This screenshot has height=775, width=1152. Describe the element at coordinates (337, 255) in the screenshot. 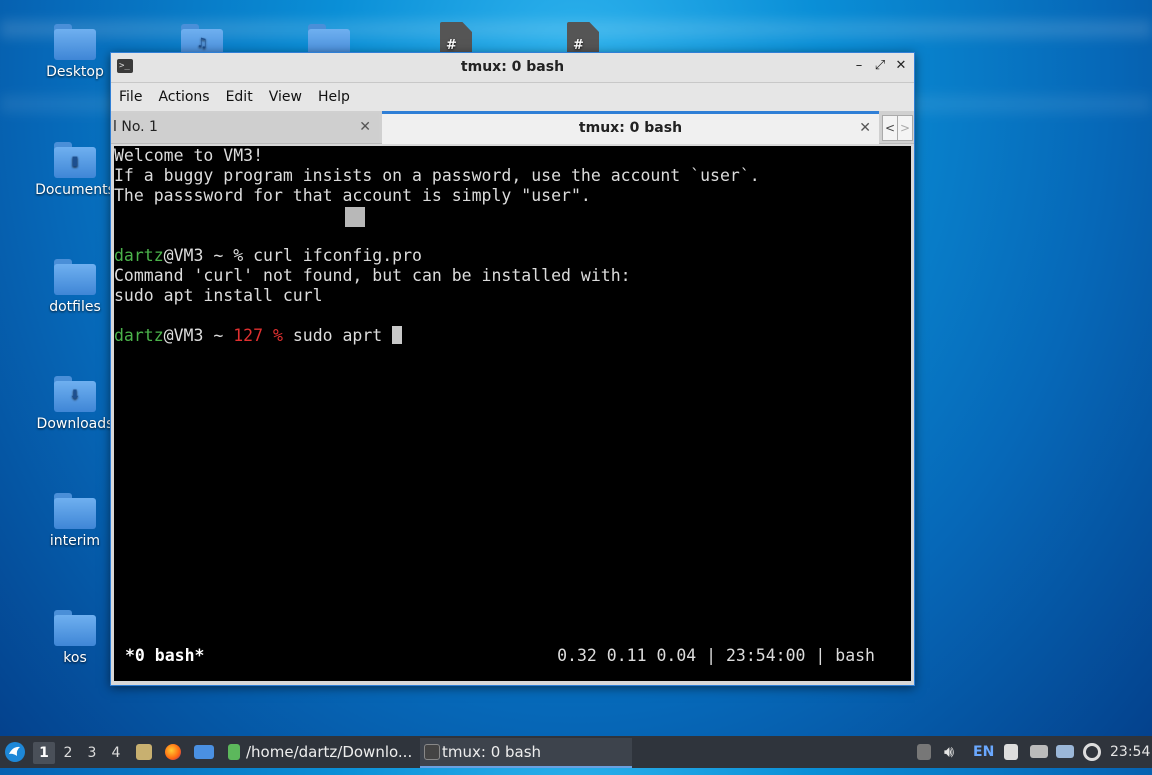

I see `prompt-command: curl ifconfig.pro` at that location.